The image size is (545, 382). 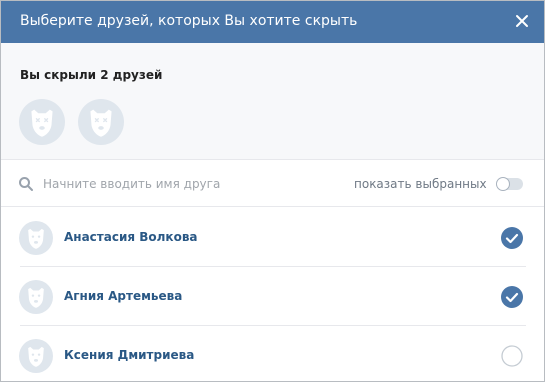 I want to click on checkbox-unchecked-icon, so click(x=512, y=356).